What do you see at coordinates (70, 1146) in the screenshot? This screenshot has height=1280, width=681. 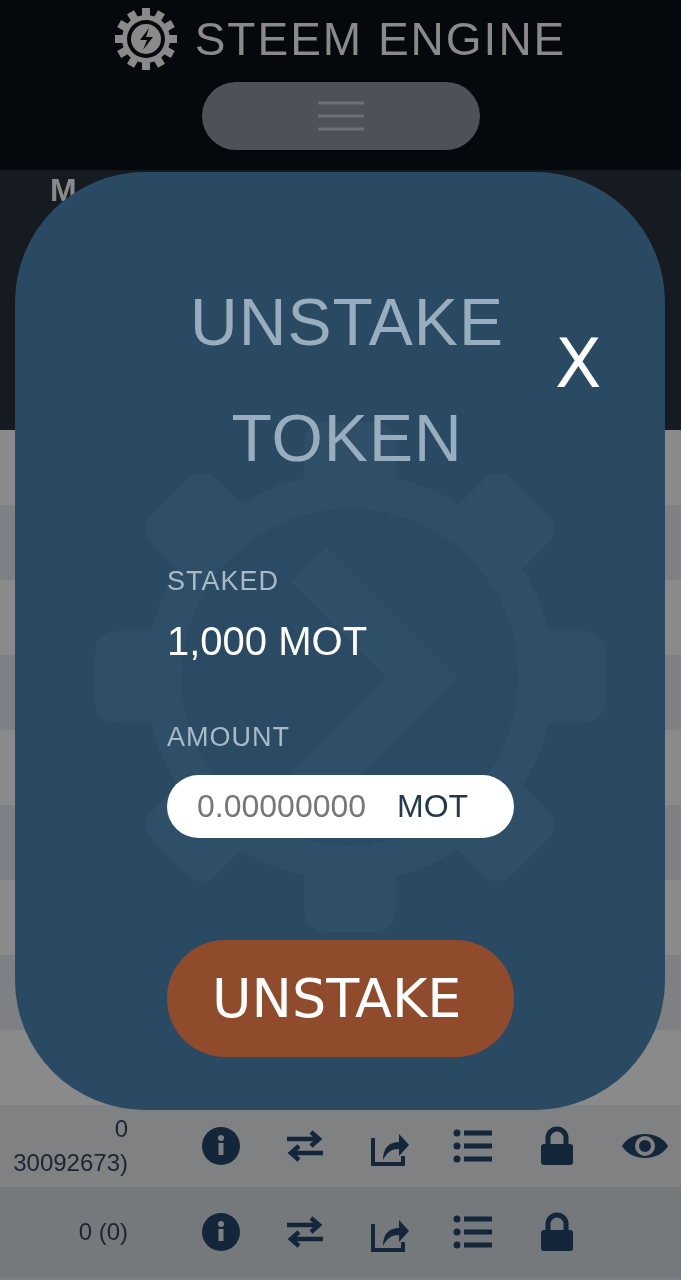 I see `balance-text: 0 30092673)` at bounding box center [70, 1146].